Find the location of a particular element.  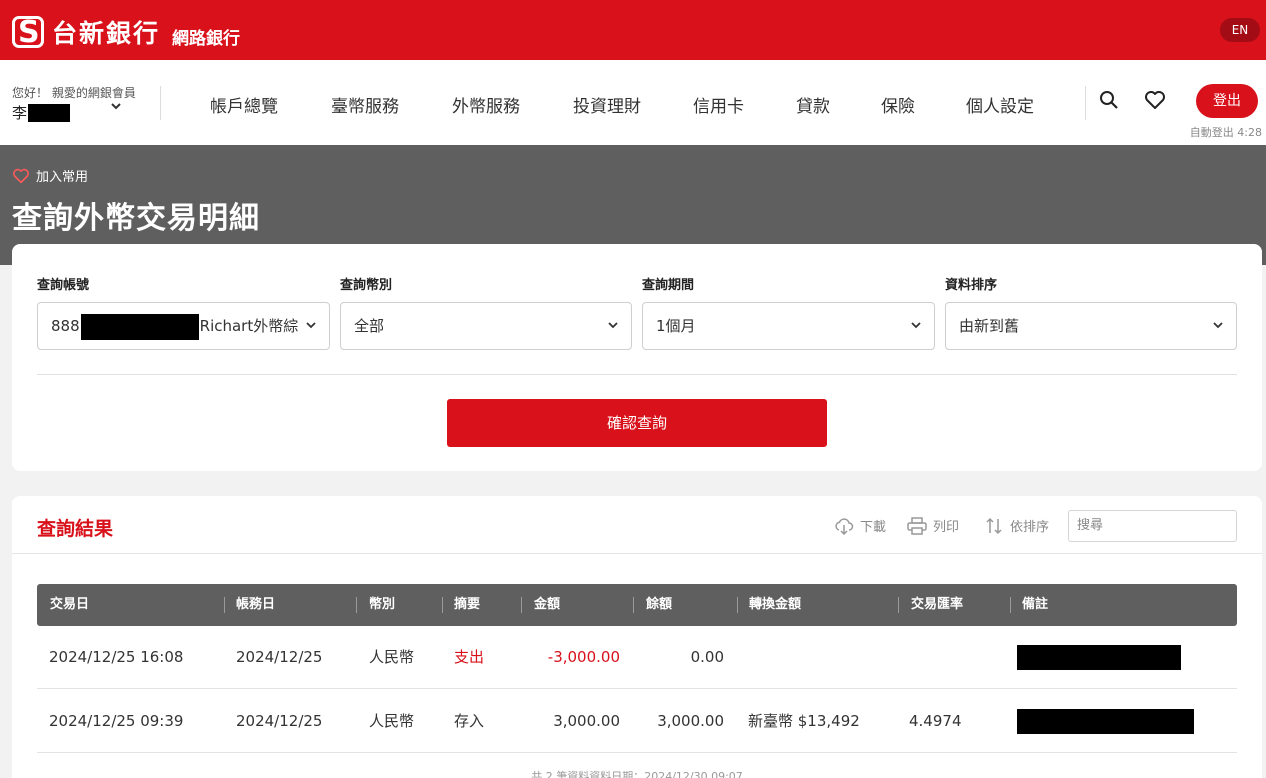

table-header: 交易日 帳務日 幣別 摘要 金額 餘額 轉換金額 交易匯率 備註 is located at coordinates (637, 605).